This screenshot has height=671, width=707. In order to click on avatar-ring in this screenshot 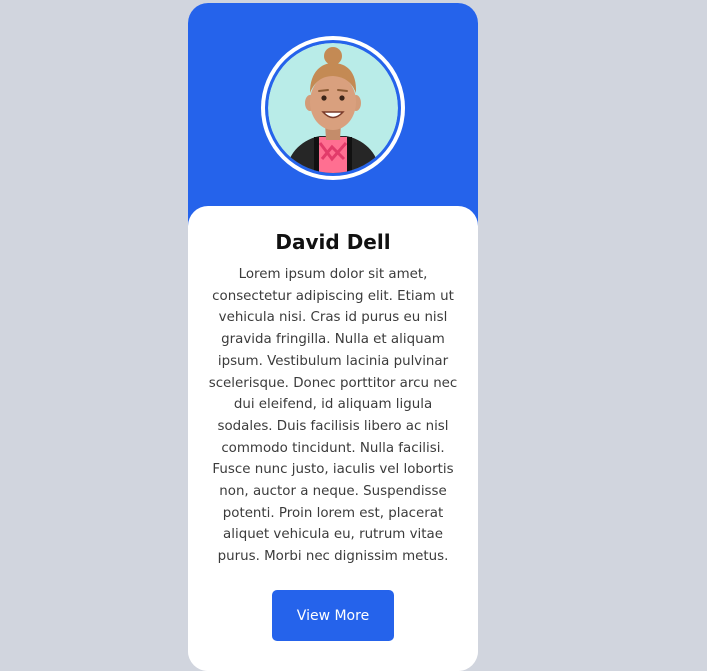, I will do `click(333, 108)`.